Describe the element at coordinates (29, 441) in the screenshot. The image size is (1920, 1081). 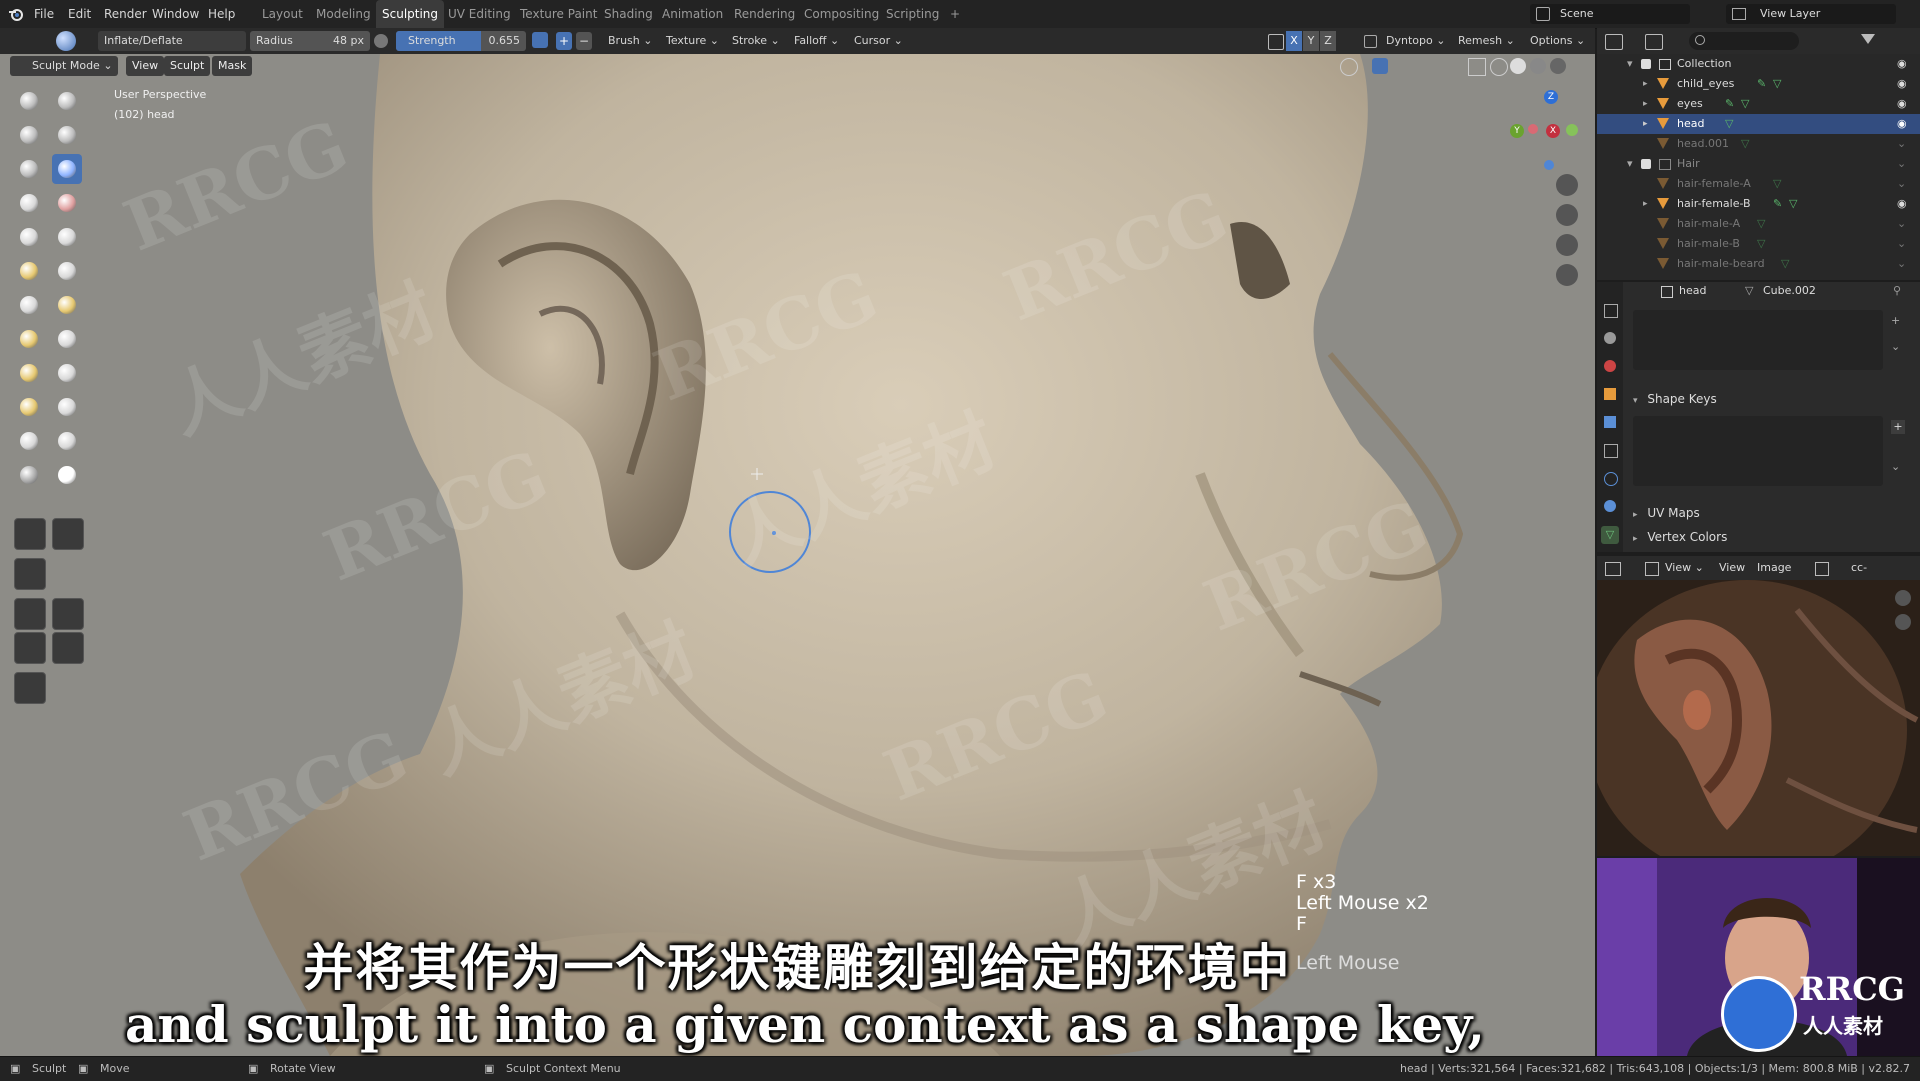
I see `rotate-brush-icon` at that location.